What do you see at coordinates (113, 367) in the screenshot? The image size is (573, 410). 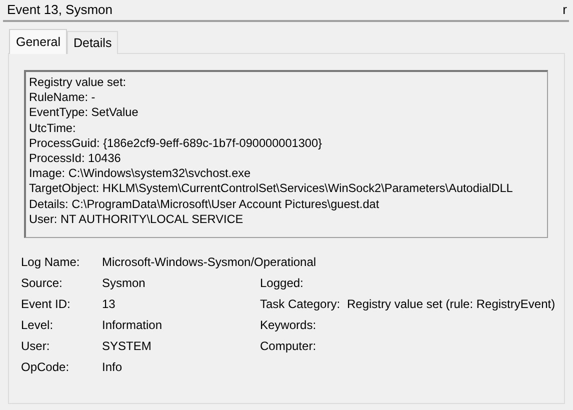 I see `field-value: Info` at bounding box center [113, 367].